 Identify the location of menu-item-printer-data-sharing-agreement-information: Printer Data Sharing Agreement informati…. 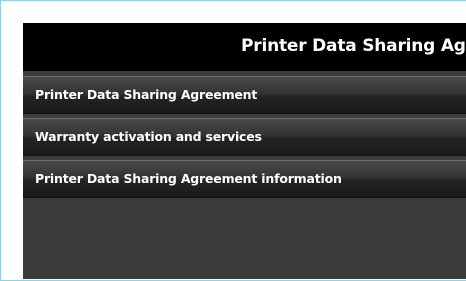
(244, 179).